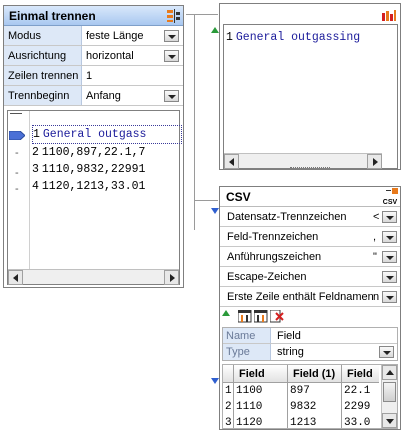 The image size is (405, 433). I want to click on feld-trennzeichen-dropdown, so click(389, 237).